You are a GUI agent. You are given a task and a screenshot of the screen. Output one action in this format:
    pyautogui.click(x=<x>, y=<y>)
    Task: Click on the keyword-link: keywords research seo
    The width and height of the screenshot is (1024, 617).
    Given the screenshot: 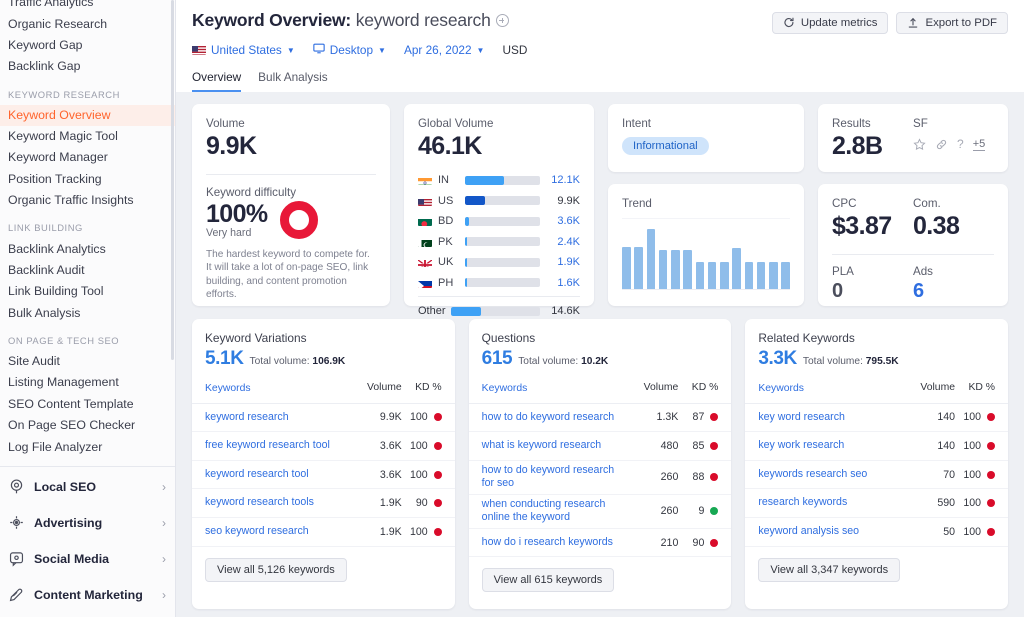 What is the action you would take?
    pyautogui.click(x=830, y=475)
    